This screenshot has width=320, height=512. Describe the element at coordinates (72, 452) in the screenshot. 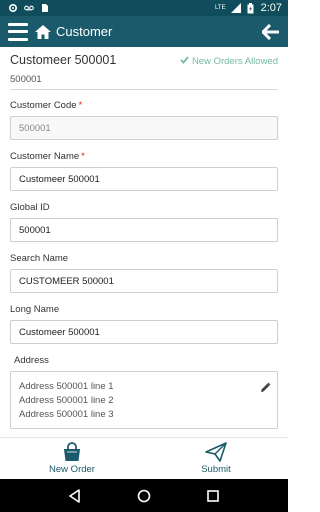

I see `shopping-bag-icon` at that location.